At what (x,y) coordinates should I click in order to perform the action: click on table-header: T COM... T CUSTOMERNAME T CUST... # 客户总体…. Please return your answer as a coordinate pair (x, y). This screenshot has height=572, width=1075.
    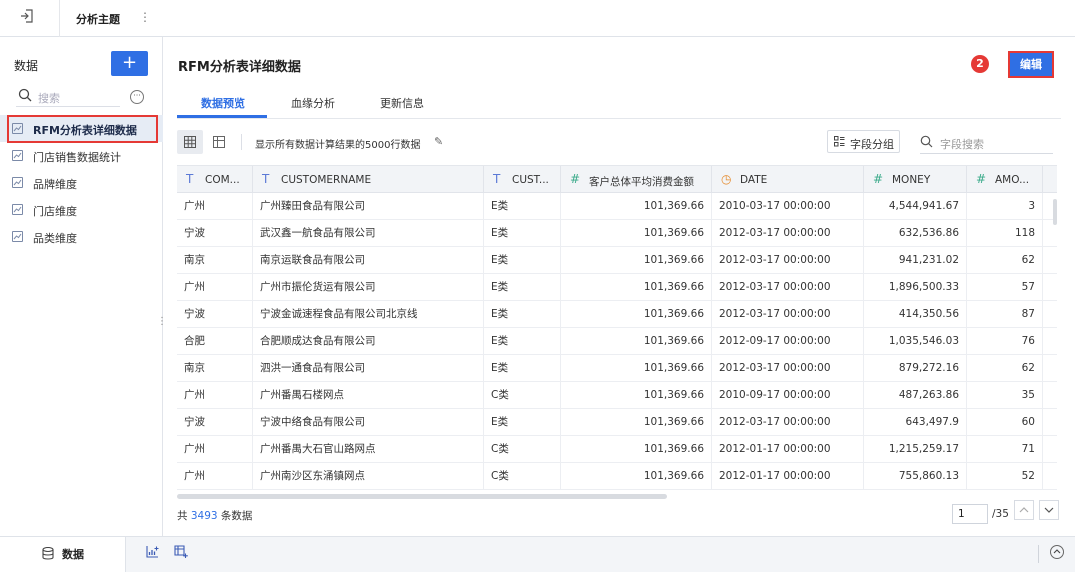
    Looking at the image, I should click on (617, 179).